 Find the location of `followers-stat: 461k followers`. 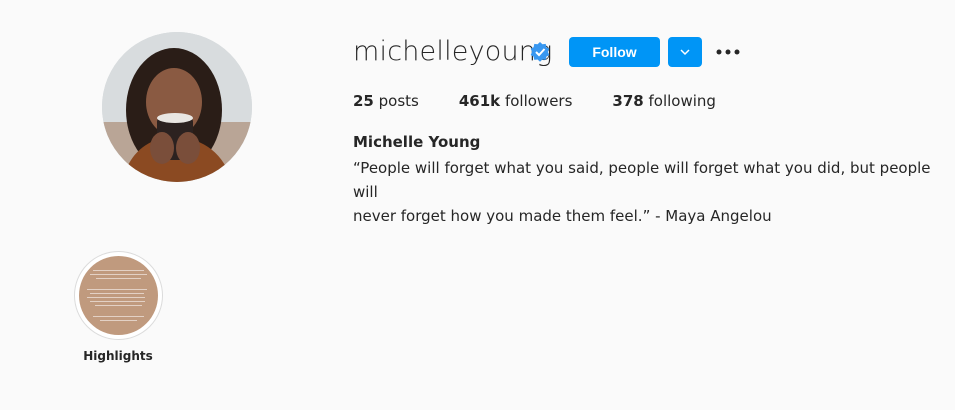

followers-stat: 461k followers is located at coordinates (516, 101).